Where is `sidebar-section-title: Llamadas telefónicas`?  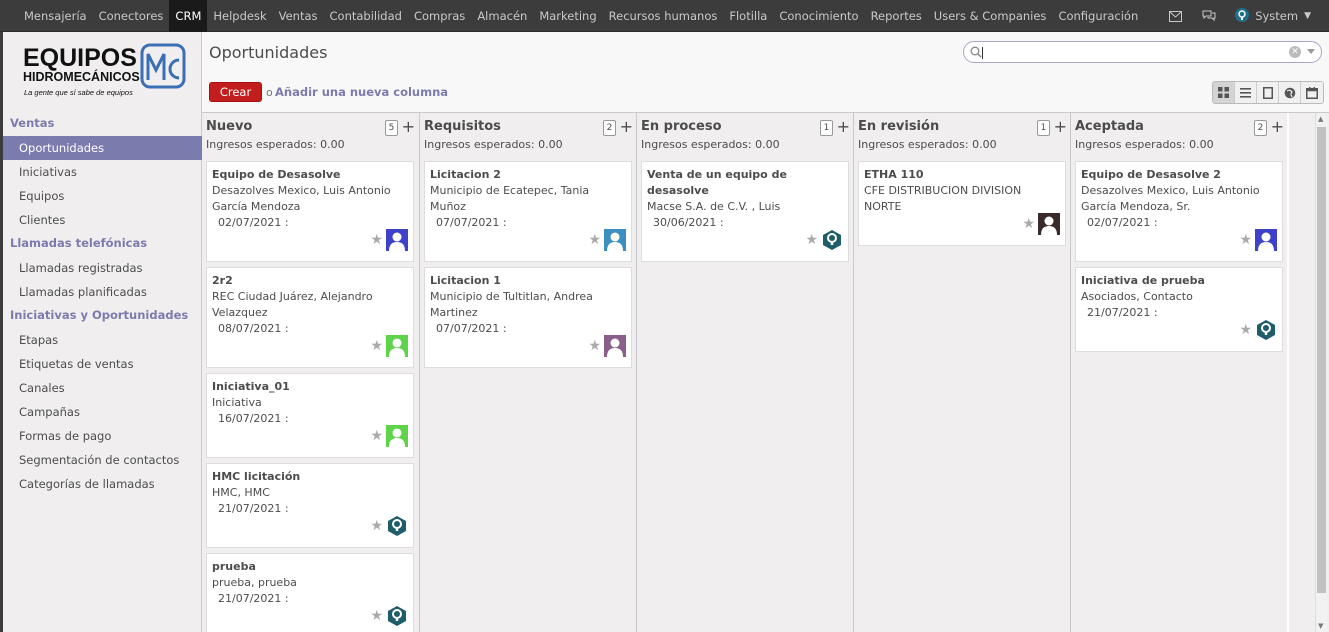 sidebar-section-title: Llamadas telefónicas is located at coordinates (79, 243).